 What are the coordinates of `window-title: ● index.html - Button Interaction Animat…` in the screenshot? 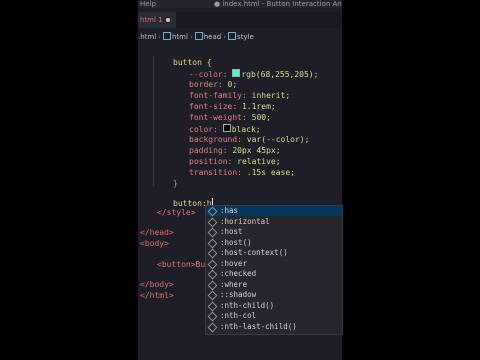 It's located at (278, 4).